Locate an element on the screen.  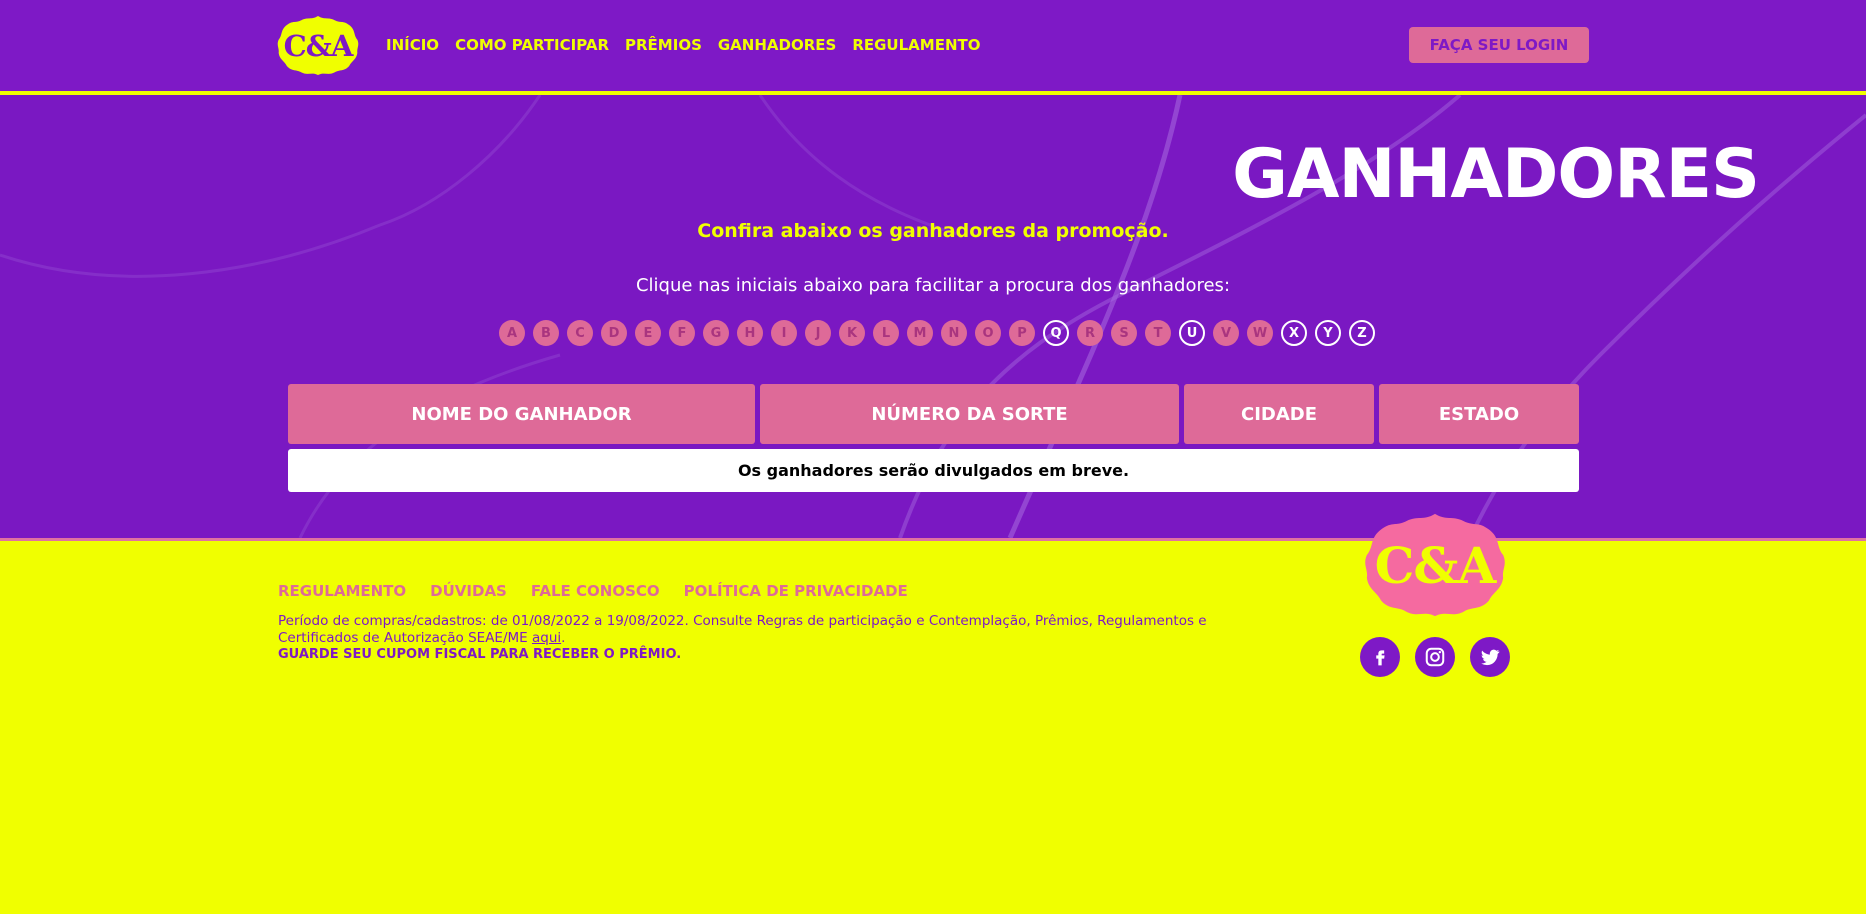
footer-divider is located at coordinates (933, 539).